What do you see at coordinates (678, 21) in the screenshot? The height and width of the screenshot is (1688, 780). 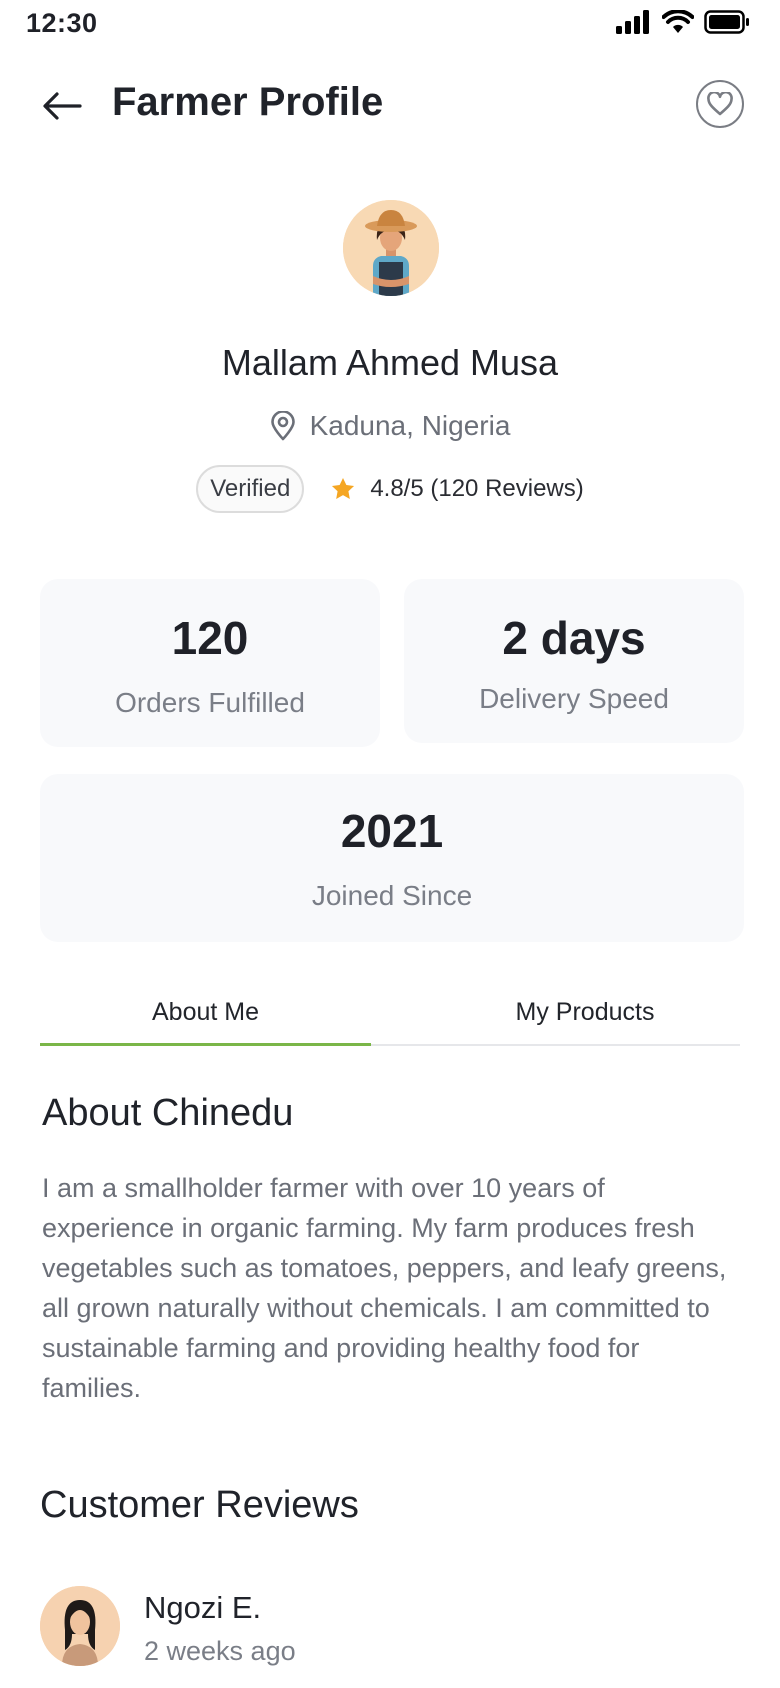 I see `wifi-icon` at bounding box center [678, 21].